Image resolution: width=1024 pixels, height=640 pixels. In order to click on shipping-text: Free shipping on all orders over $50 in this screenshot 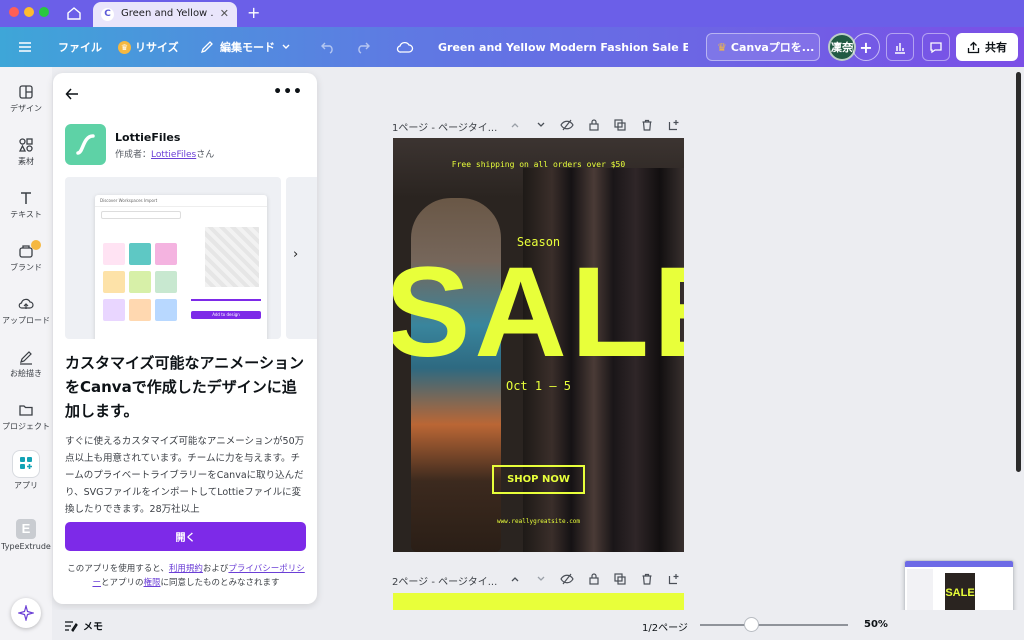, I will do `click(538, 164)`.